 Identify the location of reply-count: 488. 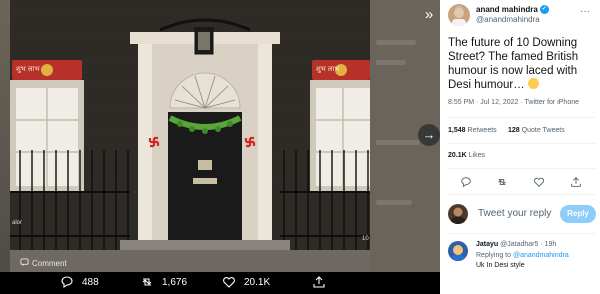
(90, 282).